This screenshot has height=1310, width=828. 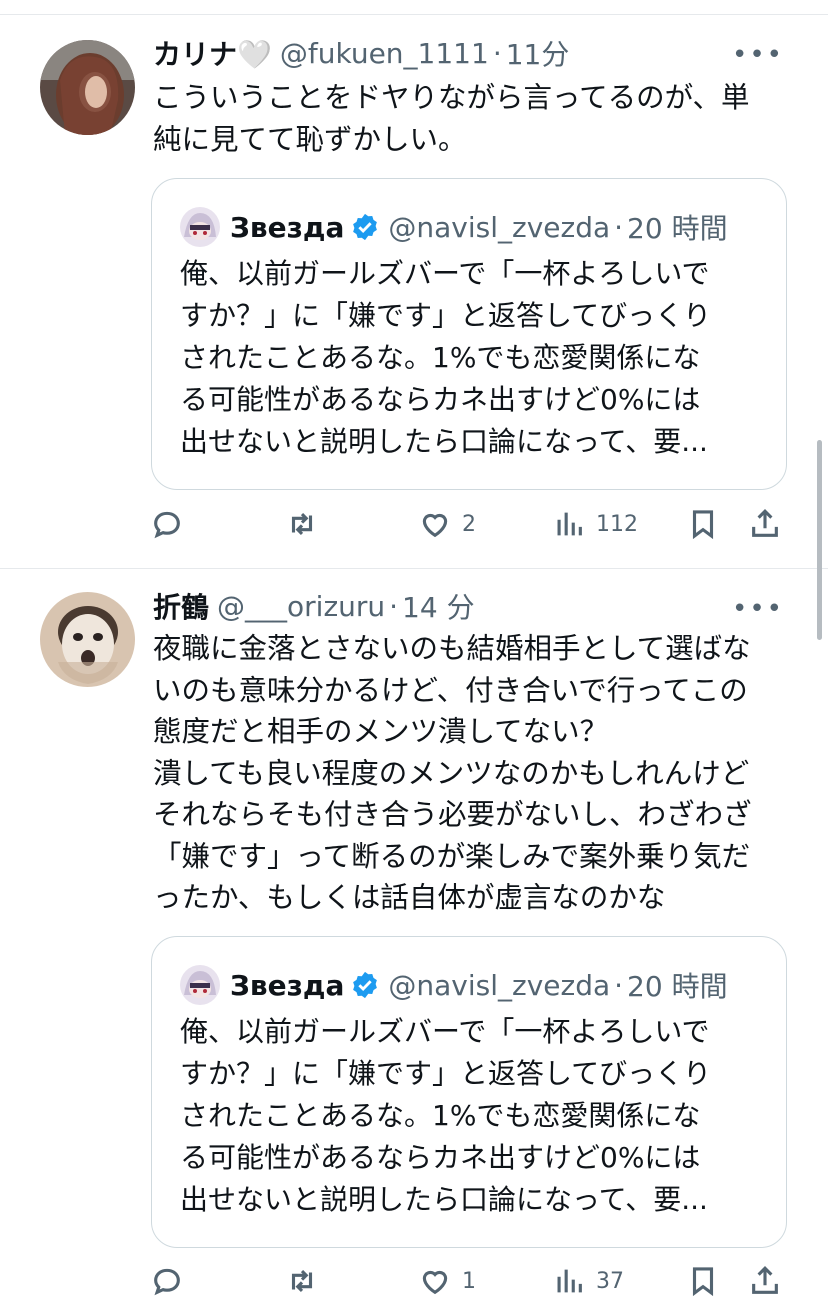 What do you see at coordinates (181, 606) in the screenshot?
I see `display-name: 折鶴` at bounding box center [181, 606].